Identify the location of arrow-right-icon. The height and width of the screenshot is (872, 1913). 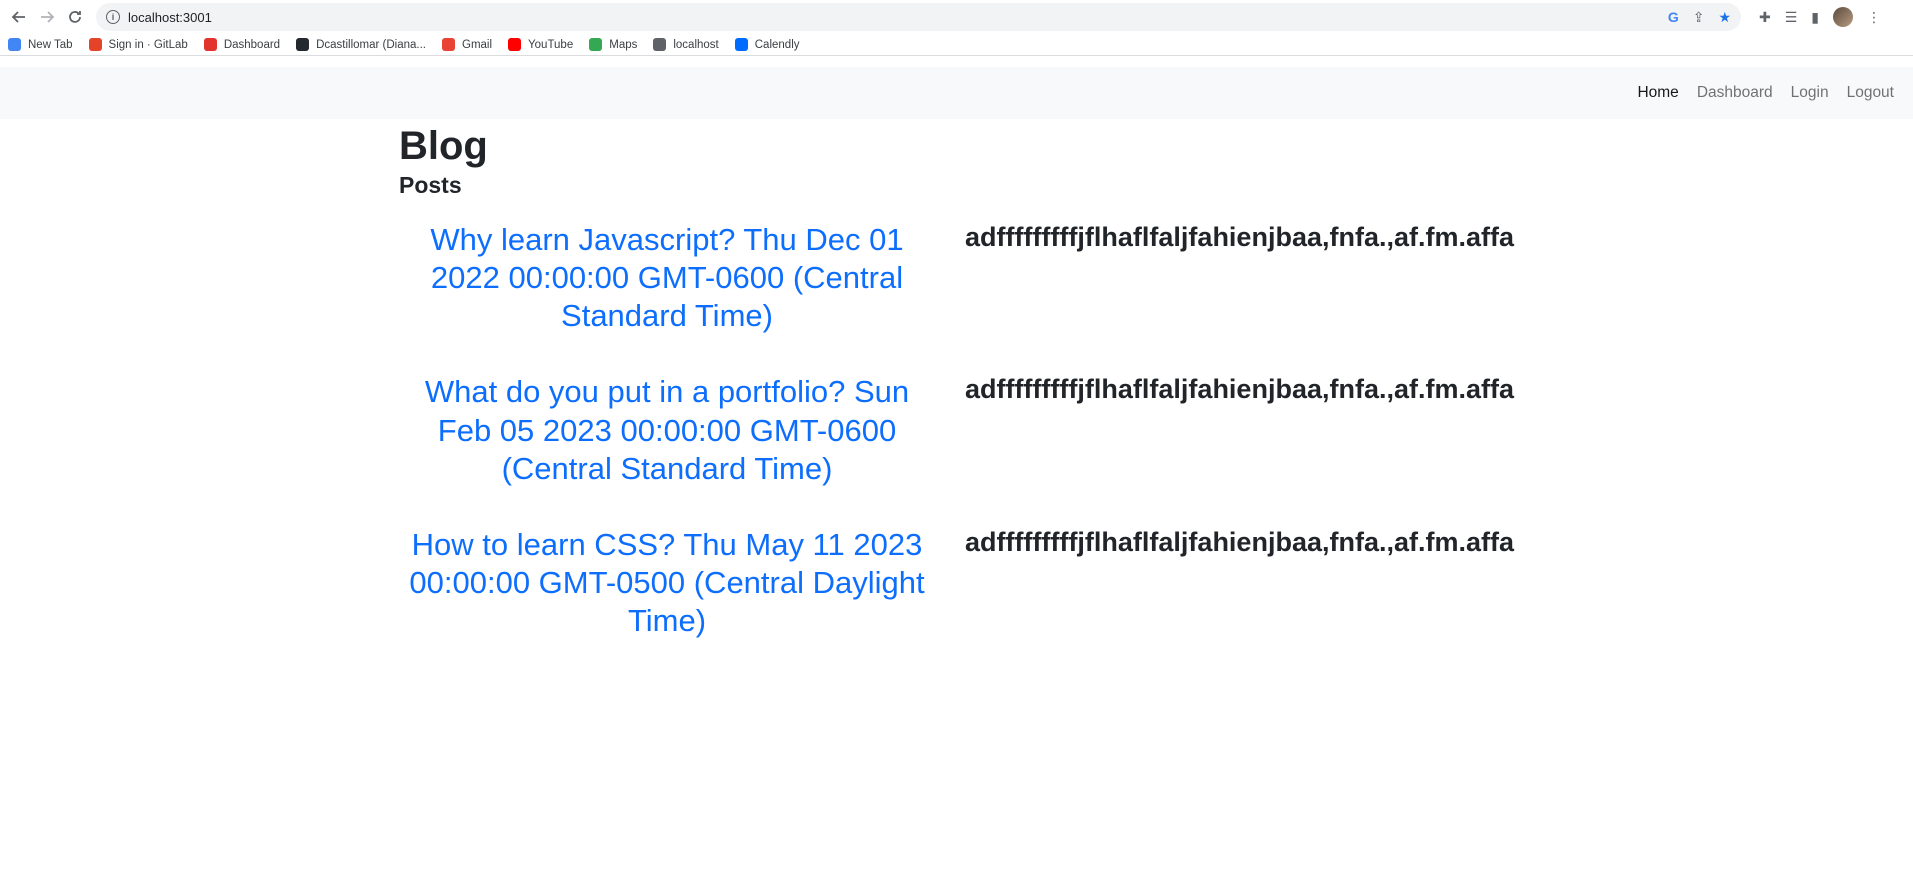
(48, 17).